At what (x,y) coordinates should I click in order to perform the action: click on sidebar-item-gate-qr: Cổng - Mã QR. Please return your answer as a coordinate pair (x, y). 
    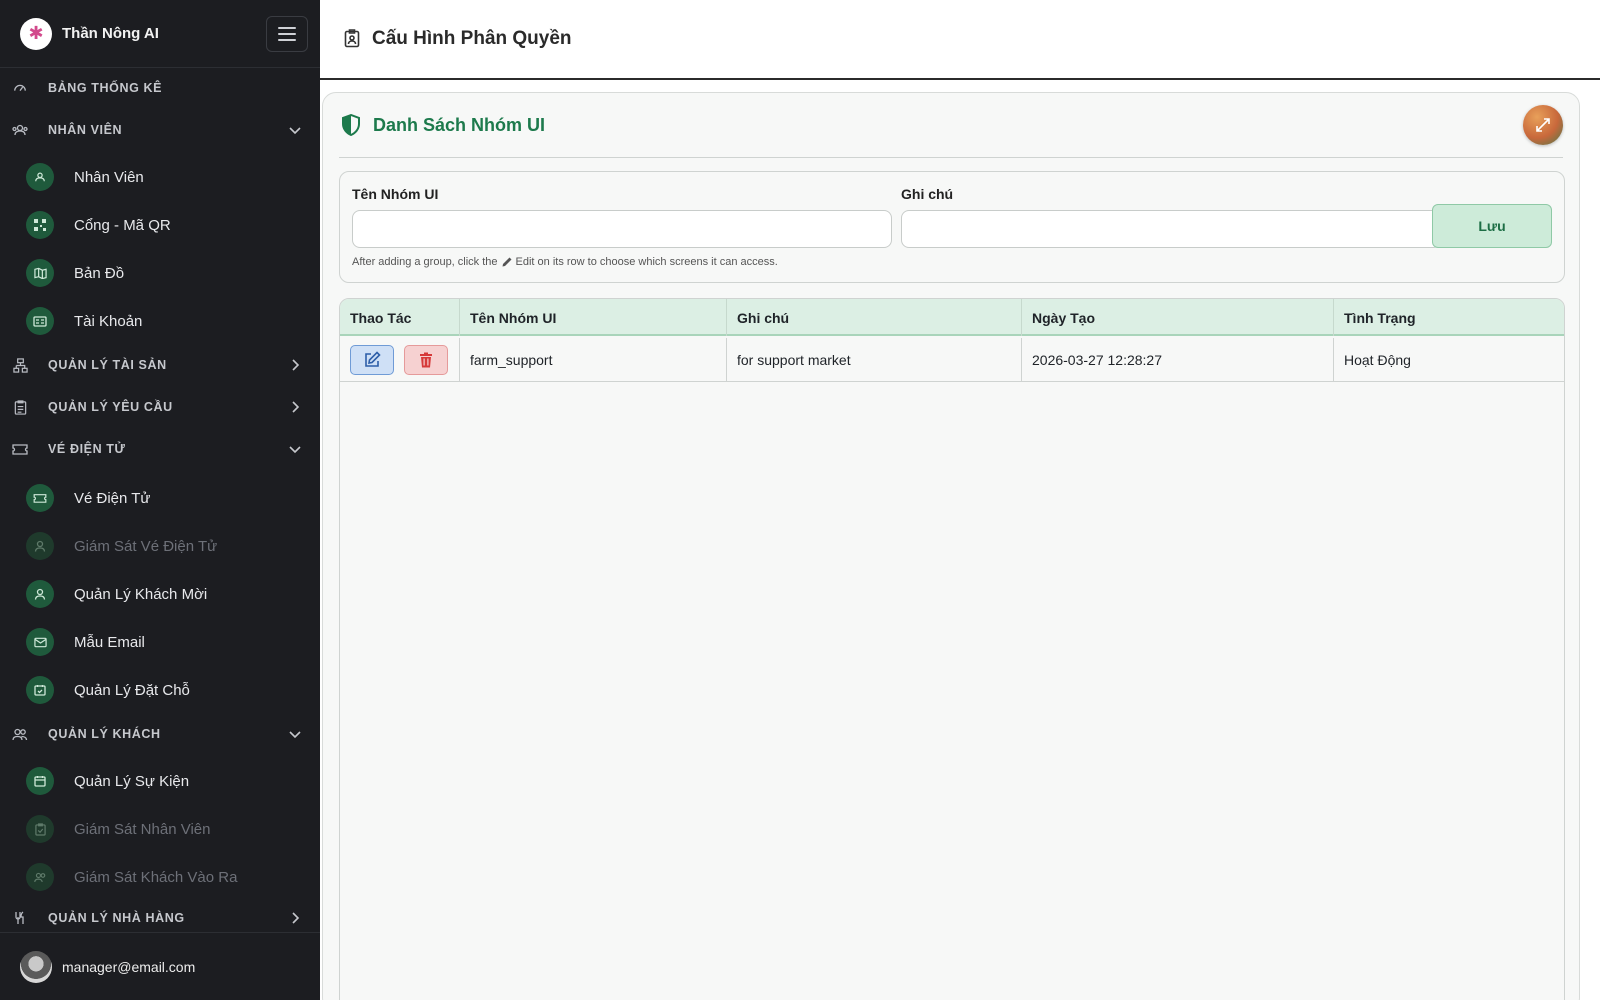
    Looking at the image, I should click on (160, 225).